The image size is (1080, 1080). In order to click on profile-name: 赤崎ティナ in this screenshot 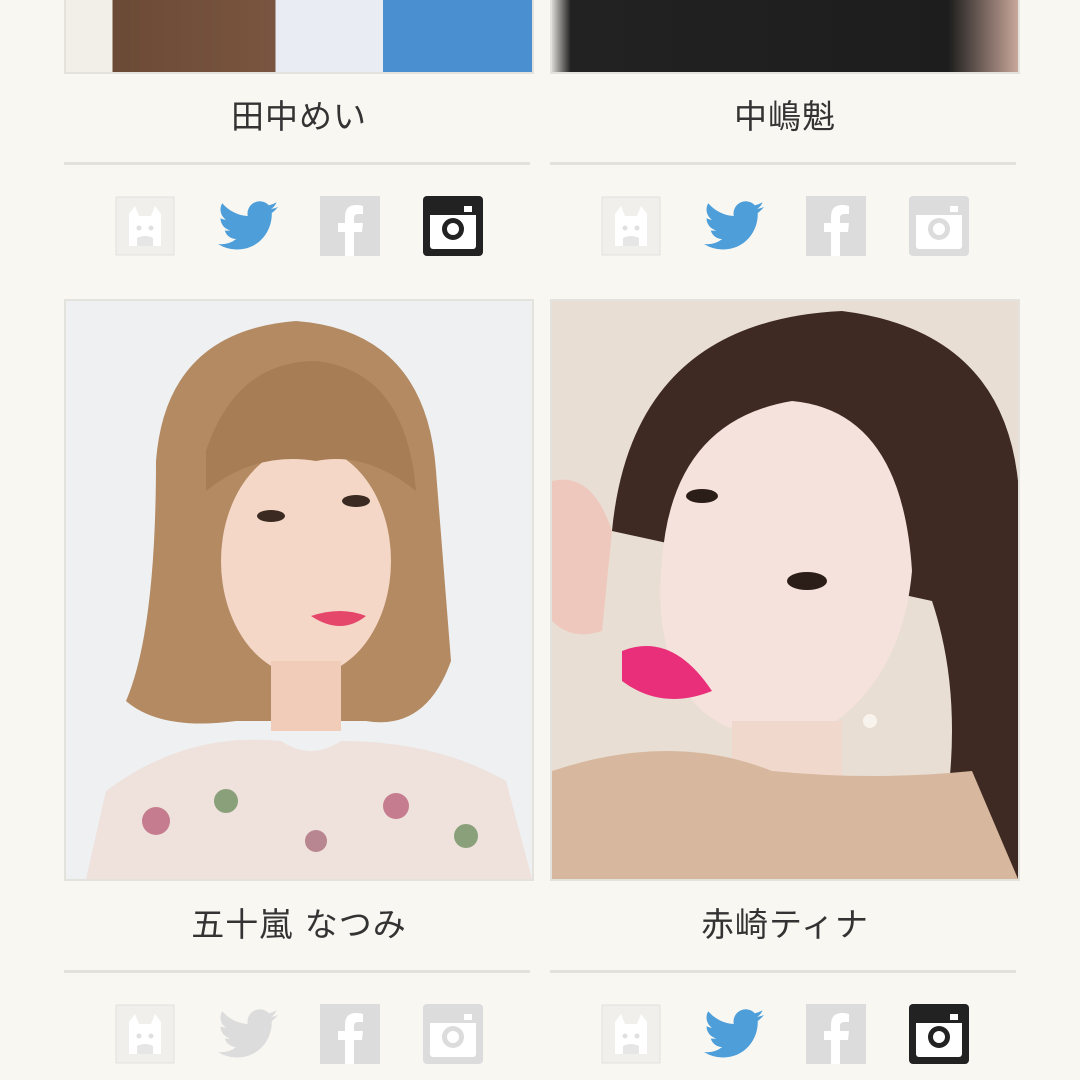, I will do `click(785, 922)`.